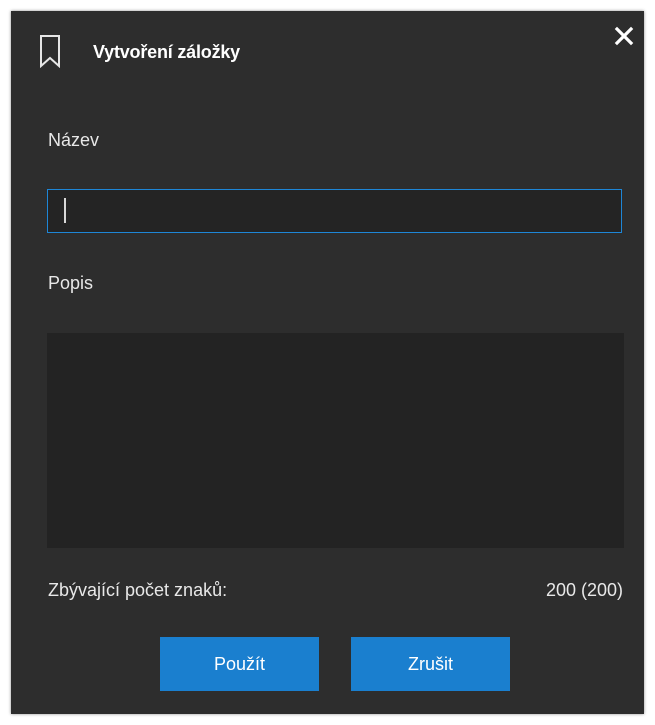 This screenshot has width=655, height=725. Describe the element at coordinates (65, 210) in the screenshot. I see `text-cursor` at that location.